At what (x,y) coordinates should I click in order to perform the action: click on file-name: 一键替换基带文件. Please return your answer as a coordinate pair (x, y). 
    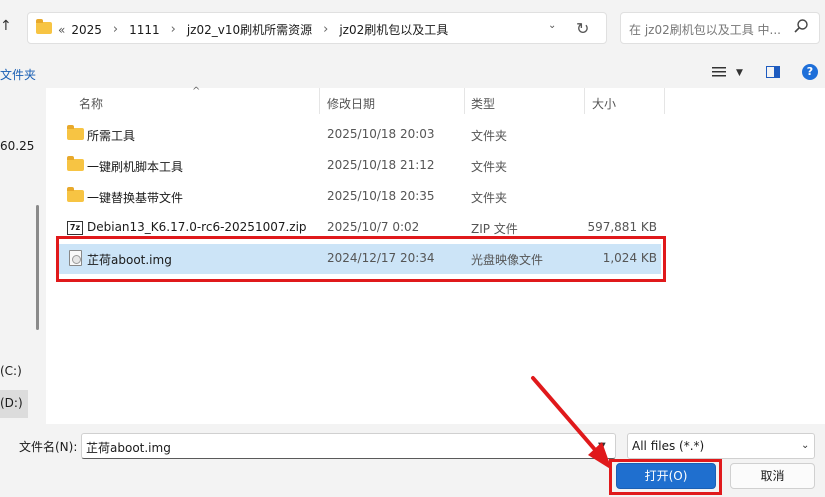
    Looking at the image, I should click on (135, 198).